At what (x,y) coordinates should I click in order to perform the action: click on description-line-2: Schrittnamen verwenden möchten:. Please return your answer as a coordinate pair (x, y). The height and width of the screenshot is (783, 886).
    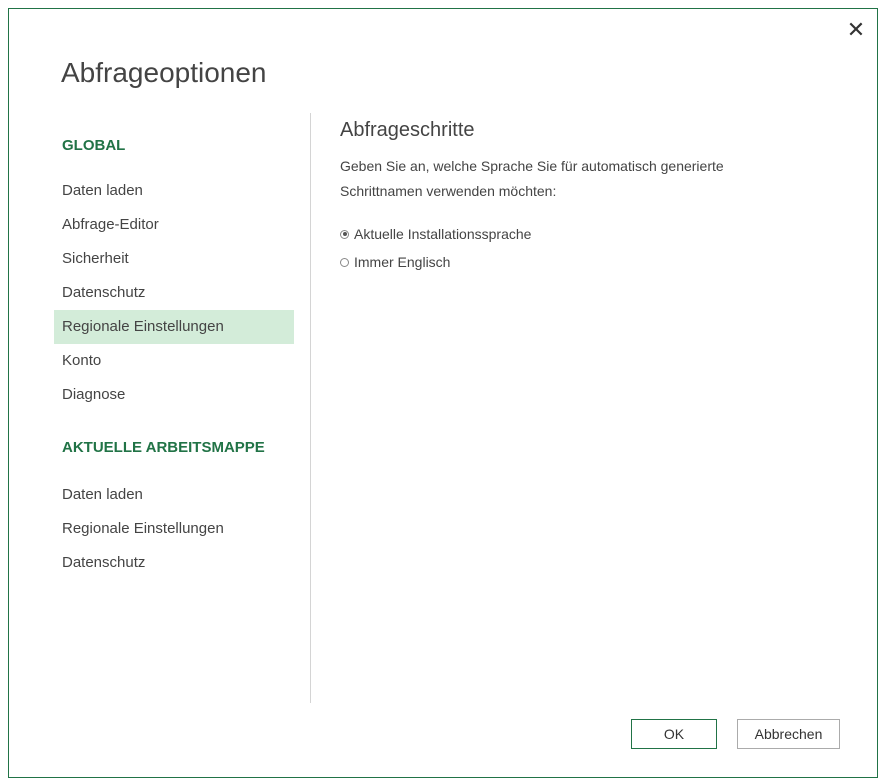
    Looking at the image, I should click on (448, 191).